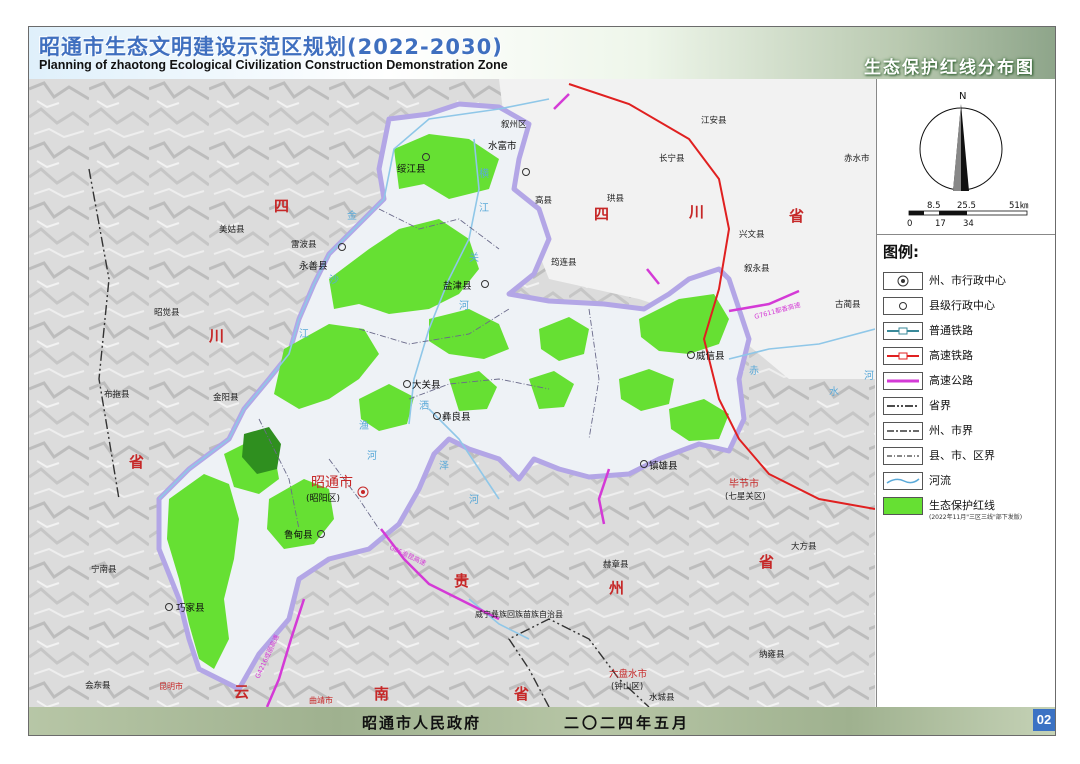 The width and height of the screenshot is (1080, 764). Describe the element at coordinates (313, 266) in the screenshot. I see `county-label: 永善县` at that location.